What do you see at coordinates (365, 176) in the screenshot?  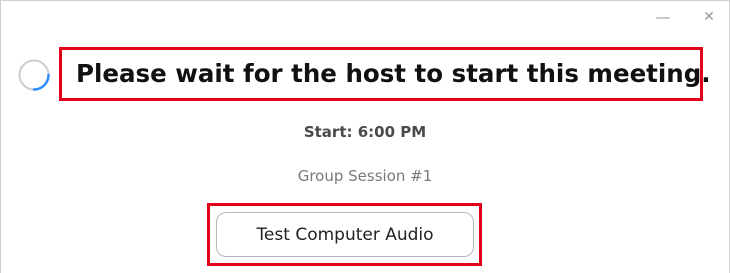 I see `meeting-topic: Group Session #1` at bounding box center [365, 176].